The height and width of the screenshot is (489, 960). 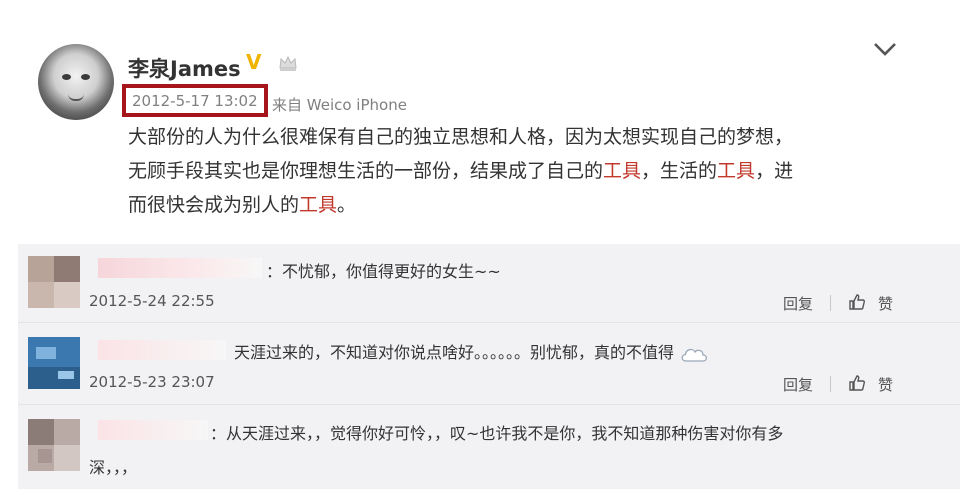 What do you see at coordinates (523, 205) in the screenshot?
I see `post-content-line: 而很快会成为别人的工具。` at bounding box center [523, 205].